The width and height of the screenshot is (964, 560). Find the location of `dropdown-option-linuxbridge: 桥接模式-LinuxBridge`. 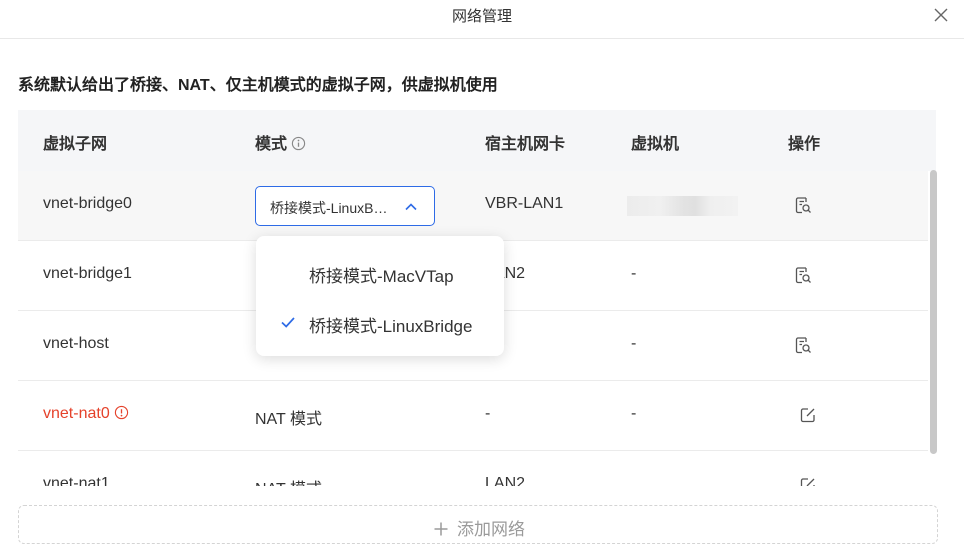

dropdown-option-linuxbridge: 桥接模式-LinuxBridge is located at coordinates (380, 322).